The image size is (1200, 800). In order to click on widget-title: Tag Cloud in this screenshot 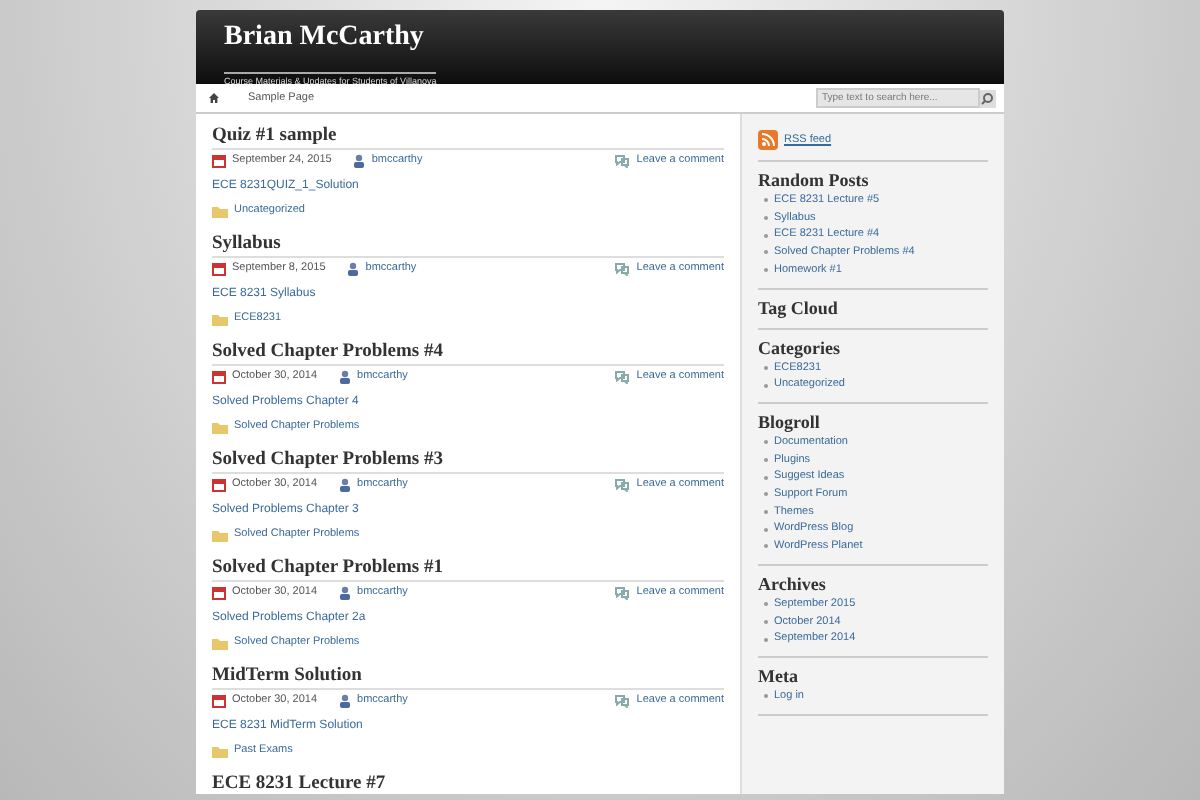, I will do `click(799, 308)`.